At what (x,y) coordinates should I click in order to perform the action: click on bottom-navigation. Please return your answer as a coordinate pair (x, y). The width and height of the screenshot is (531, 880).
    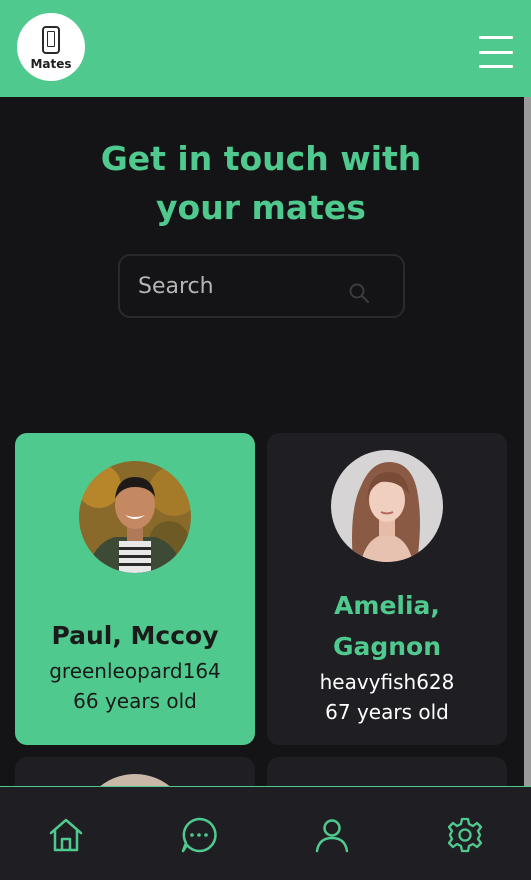
    Looking at the image, I should click on (265, 833).